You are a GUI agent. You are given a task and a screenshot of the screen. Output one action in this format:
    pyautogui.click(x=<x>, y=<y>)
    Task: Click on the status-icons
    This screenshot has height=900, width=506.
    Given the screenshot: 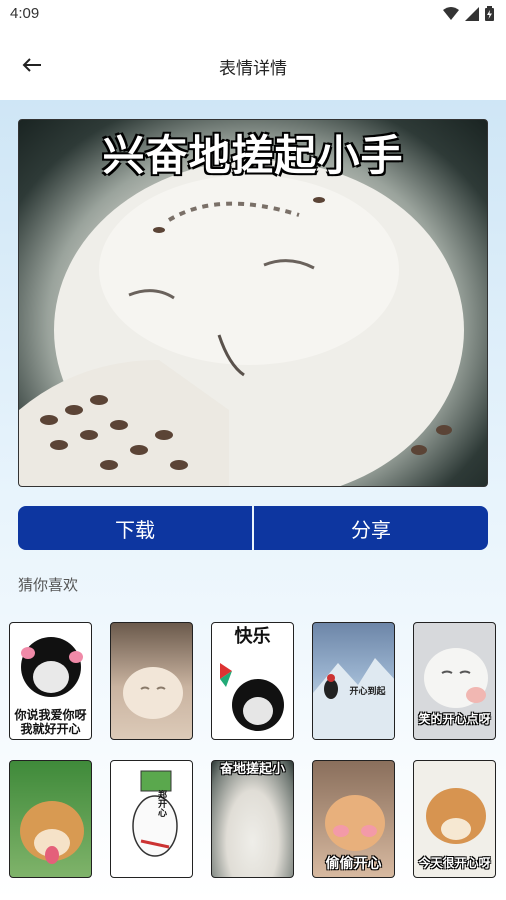 What is the action you would take?
    pyautogui.click(x=468, y=13)
    